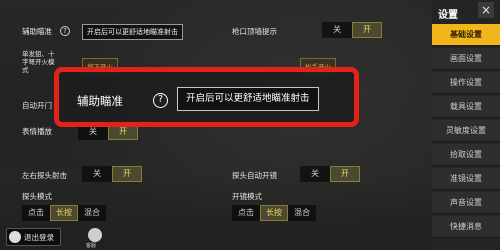 This screenshot has width=500, height=250. I want to click on muzzle-hint-on: 开, so click(367, 30).